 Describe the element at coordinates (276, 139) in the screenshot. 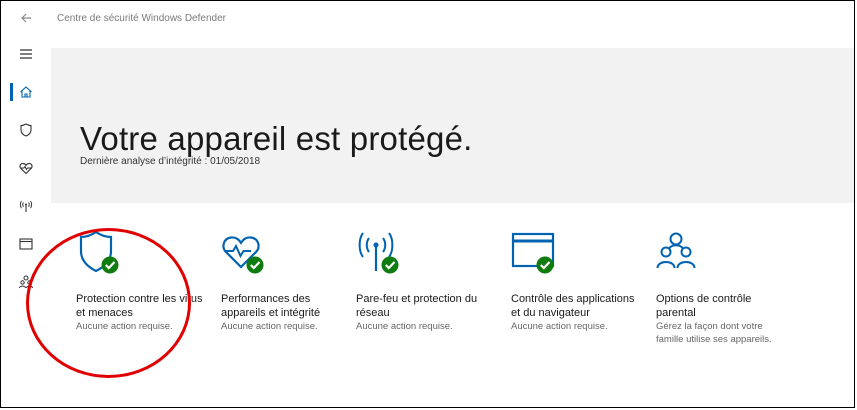

I see `page-title: Votre appareil est protégé.` at that location.